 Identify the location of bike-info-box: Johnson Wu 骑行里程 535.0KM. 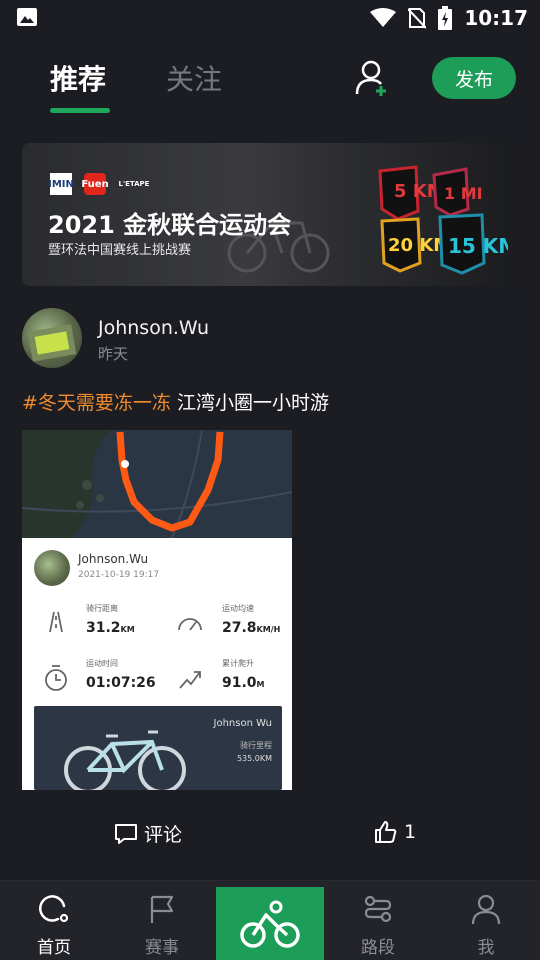
(158, 748).